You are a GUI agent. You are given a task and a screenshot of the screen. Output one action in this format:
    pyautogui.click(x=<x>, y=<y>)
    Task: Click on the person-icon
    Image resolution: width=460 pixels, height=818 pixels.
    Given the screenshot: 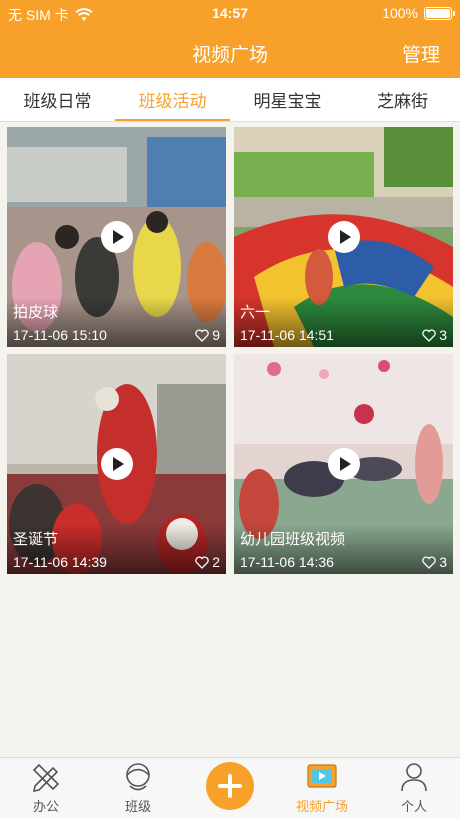 What is the action you would take?
    pyautogui.click(x=414, y=777)
    